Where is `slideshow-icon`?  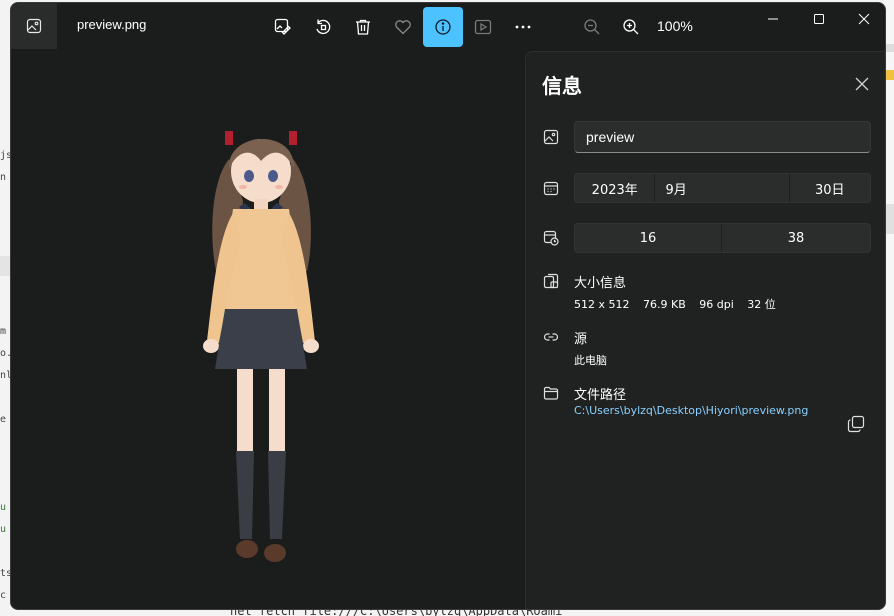
slideshow-icon is located at coordinates (483, 27).